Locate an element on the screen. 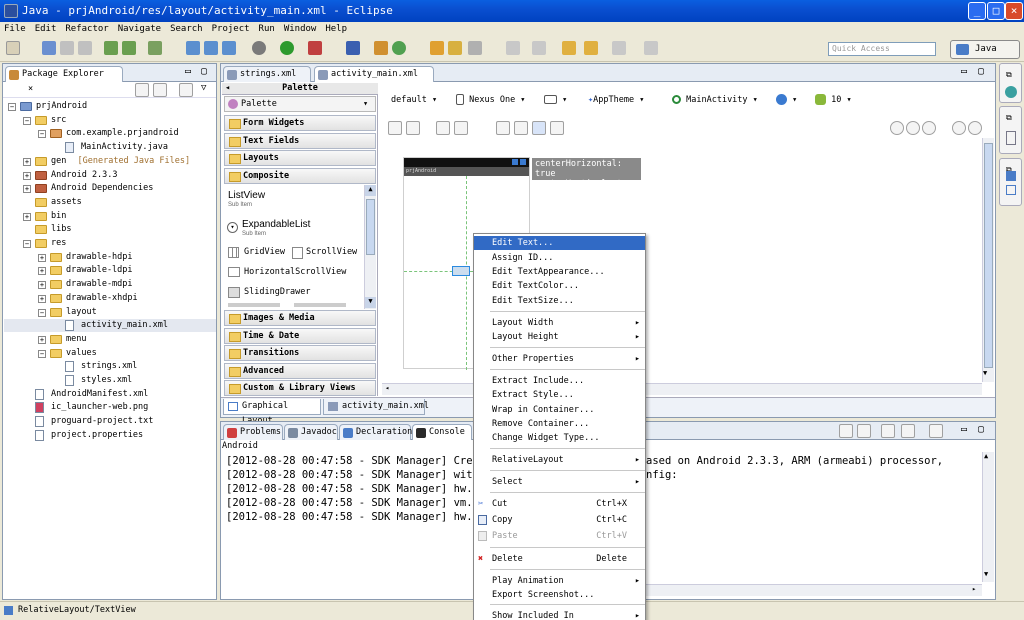  outline-view-icon is located at coordinates (1011, 176).